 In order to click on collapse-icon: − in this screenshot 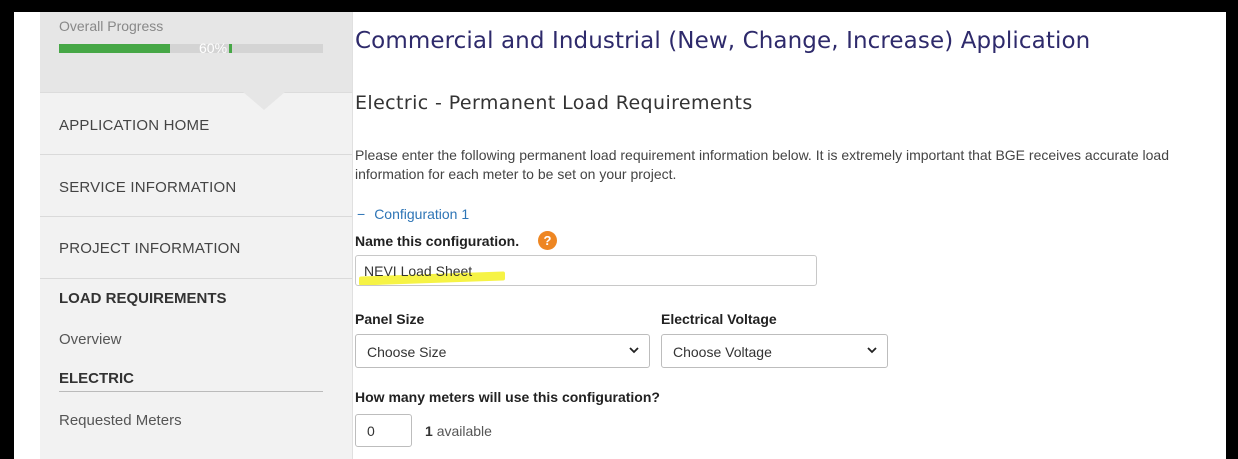, I will do `click(361, 214)`.